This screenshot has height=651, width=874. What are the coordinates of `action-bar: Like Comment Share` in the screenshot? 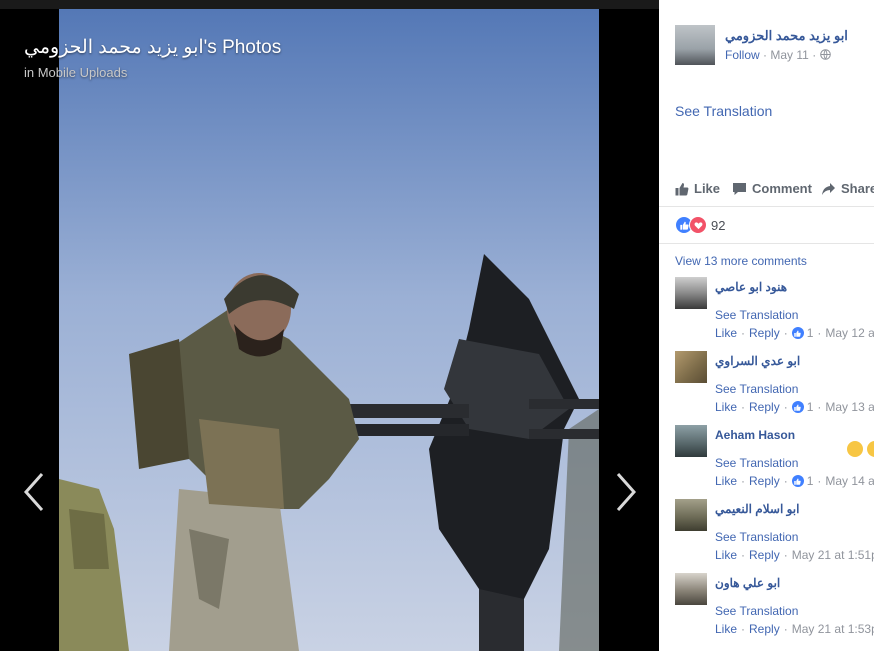 It's located at (766, 190).